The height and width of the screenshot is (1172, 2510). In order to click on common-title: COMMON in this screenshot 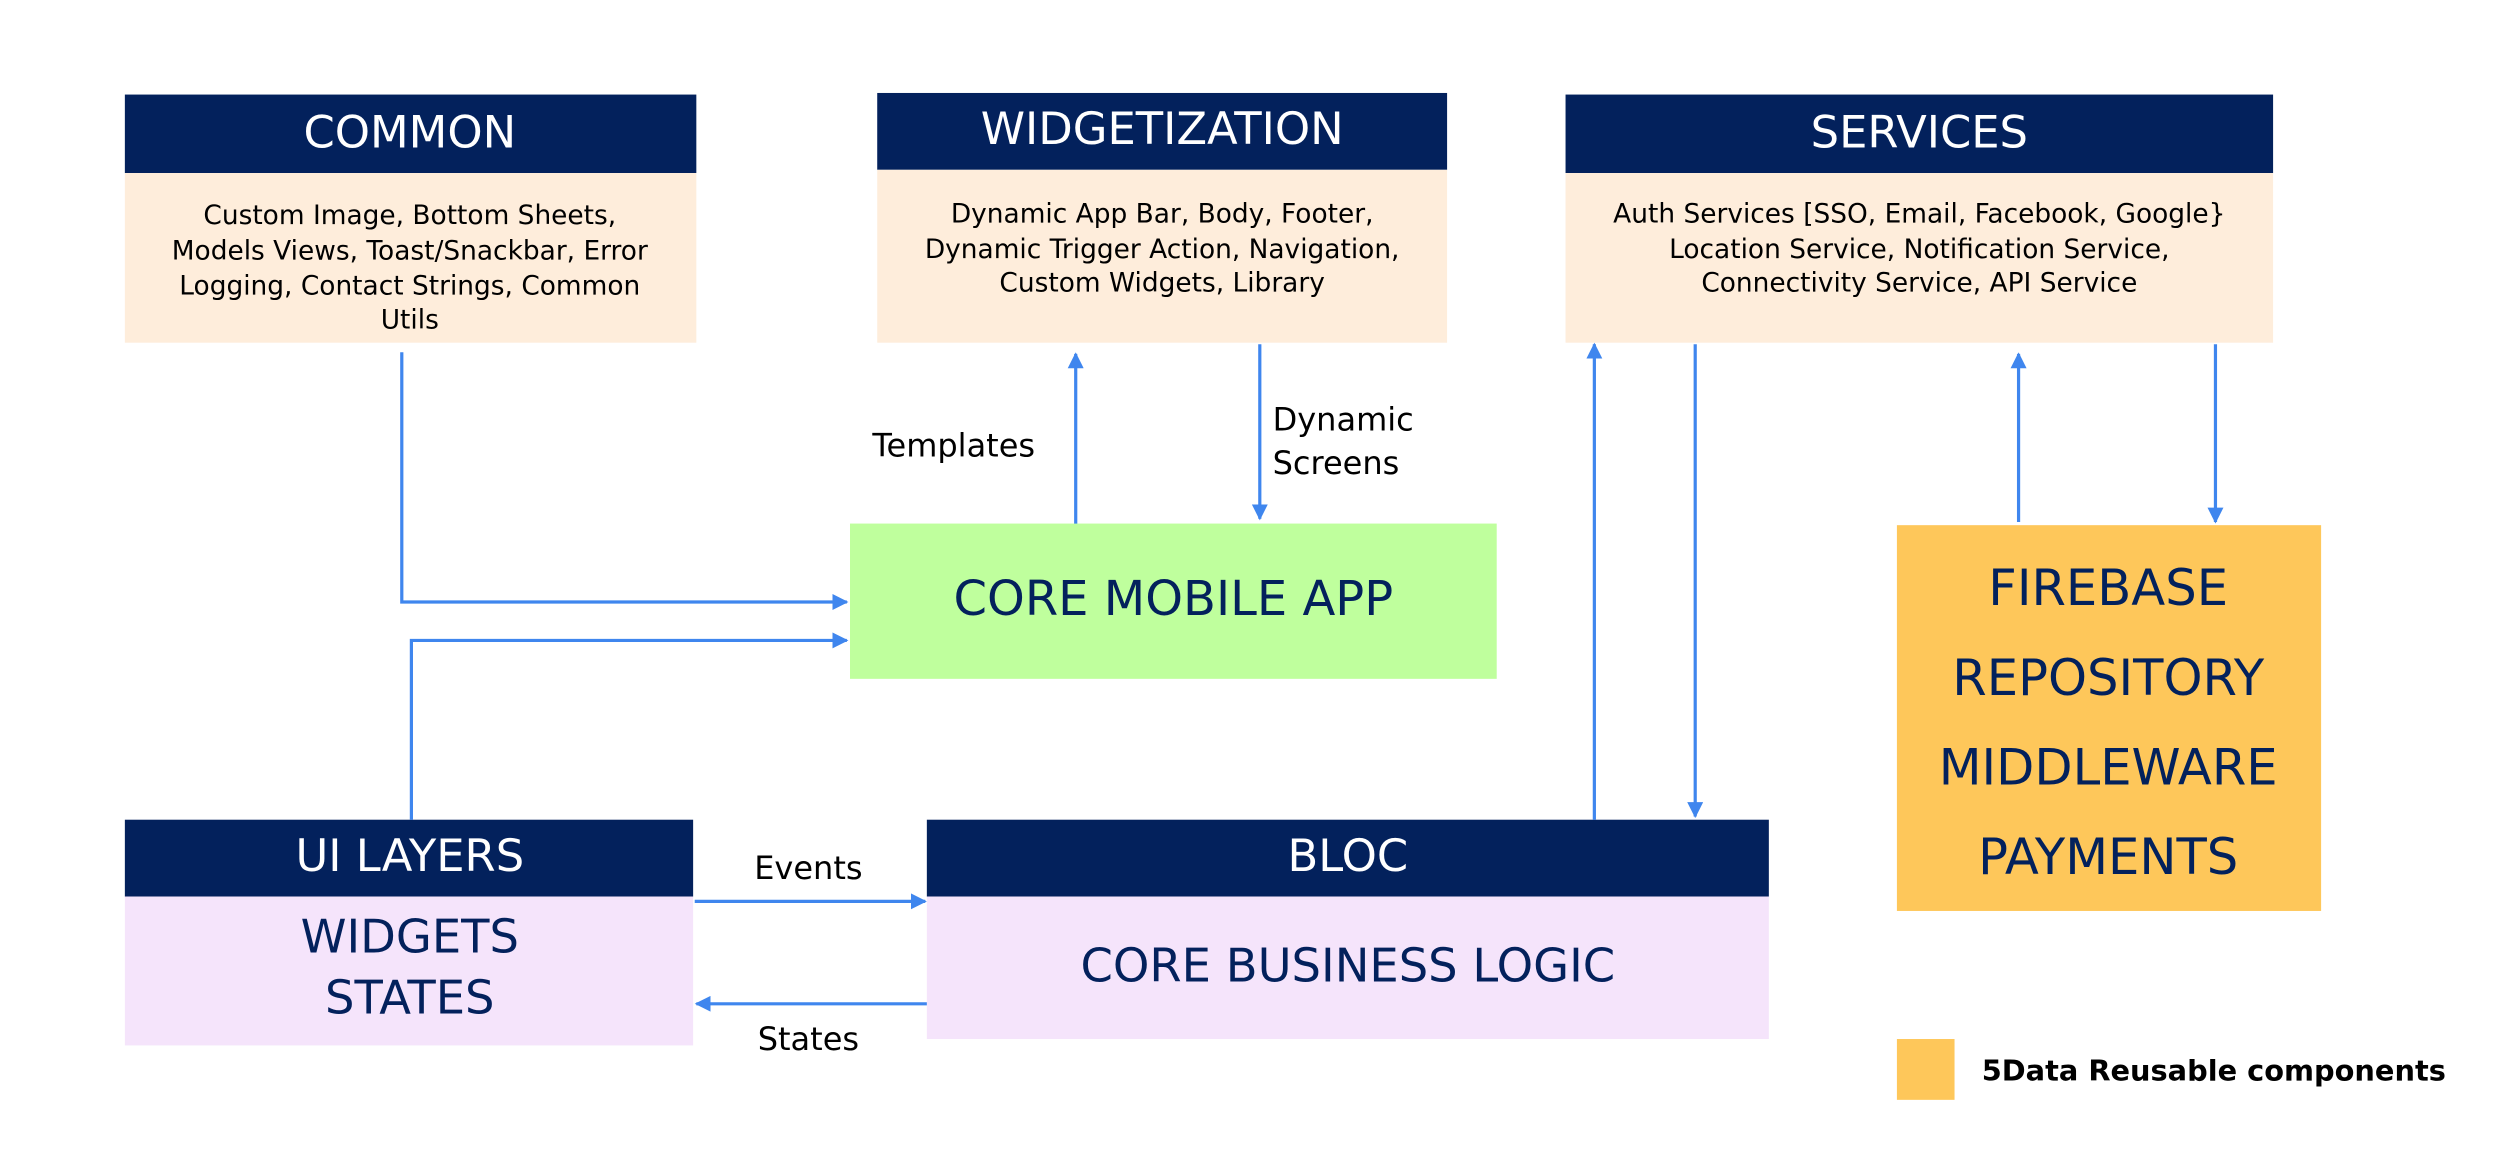, I will do `click(409, 131)`.